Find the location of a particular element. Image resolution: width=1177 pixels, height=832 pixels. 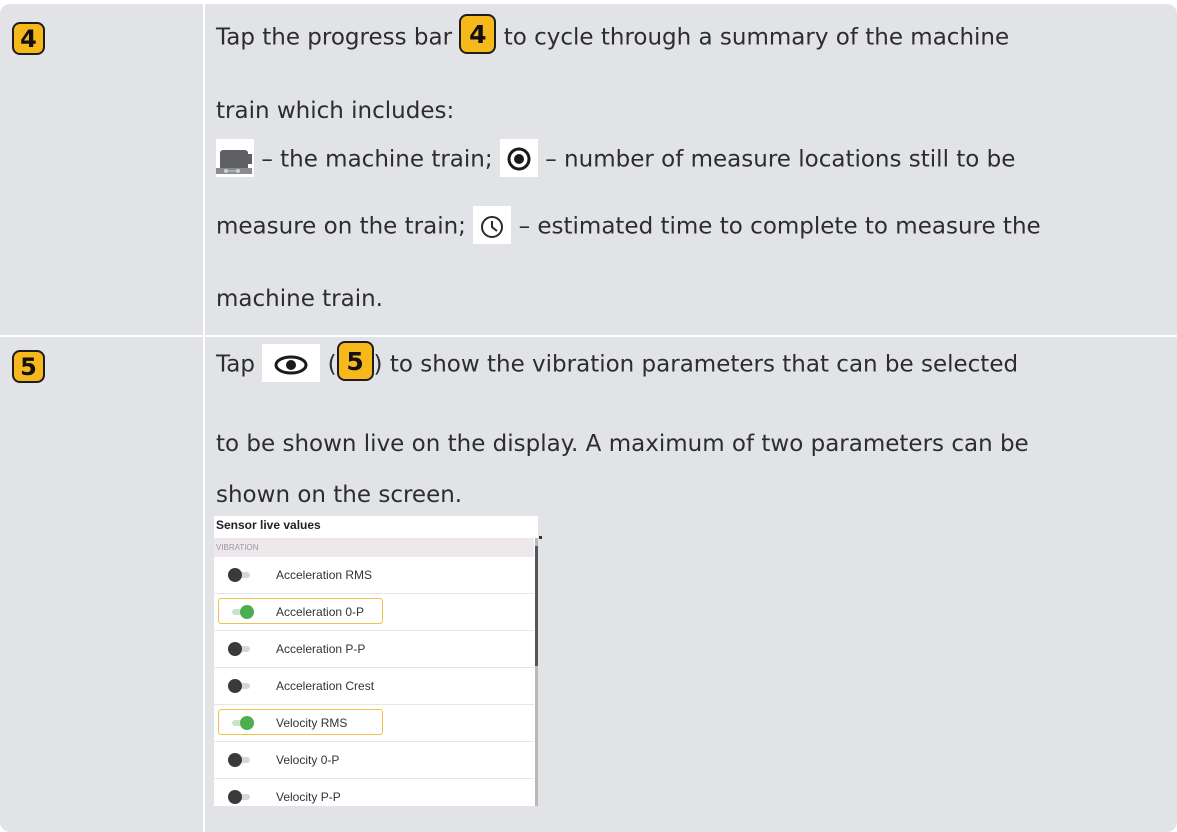

sensor-row-label: Acceleration P-P is located at coordinates (321, 649).